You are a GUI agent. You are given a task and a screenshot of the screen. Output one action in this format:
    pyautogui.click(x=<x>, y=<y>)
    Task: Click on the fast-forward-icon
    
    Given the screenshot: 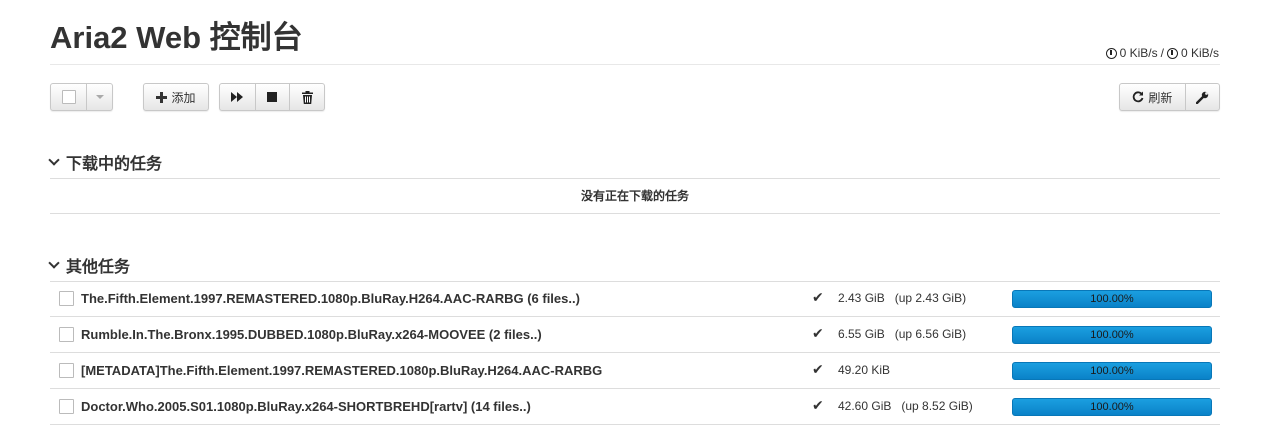 What is the action you would take?
    pyautogui.click(x=237, y=97)
    